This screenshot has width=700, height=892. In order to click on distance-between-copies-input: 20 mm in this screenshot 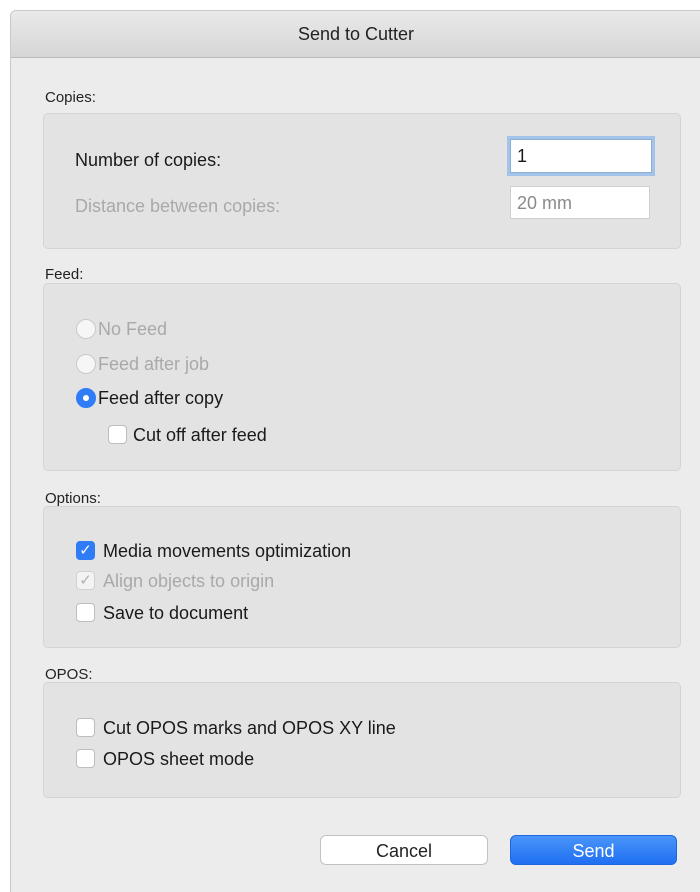, I will do `click(580, 202)`.